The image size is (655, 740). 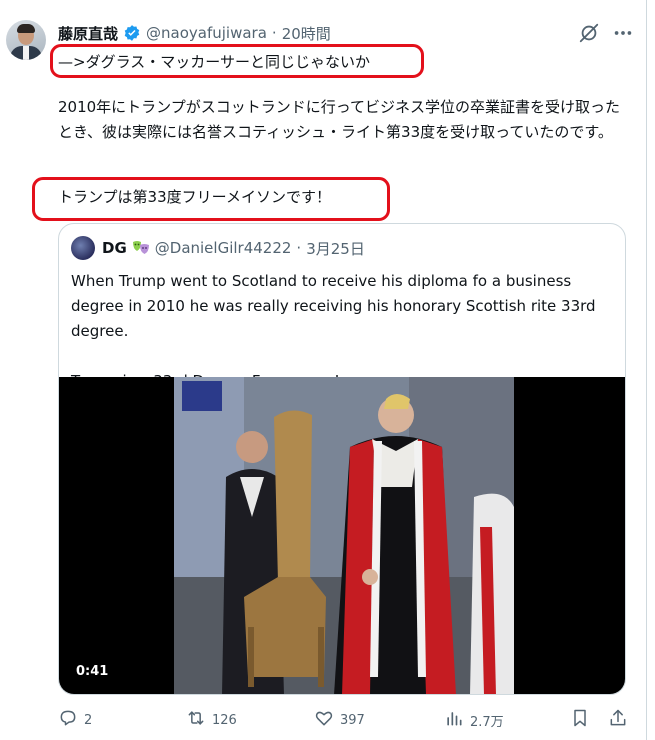 What do you see at coordinates (224, 720) in the screenshot?
I see `repost-count: 126` at bounding box center [224, 720].